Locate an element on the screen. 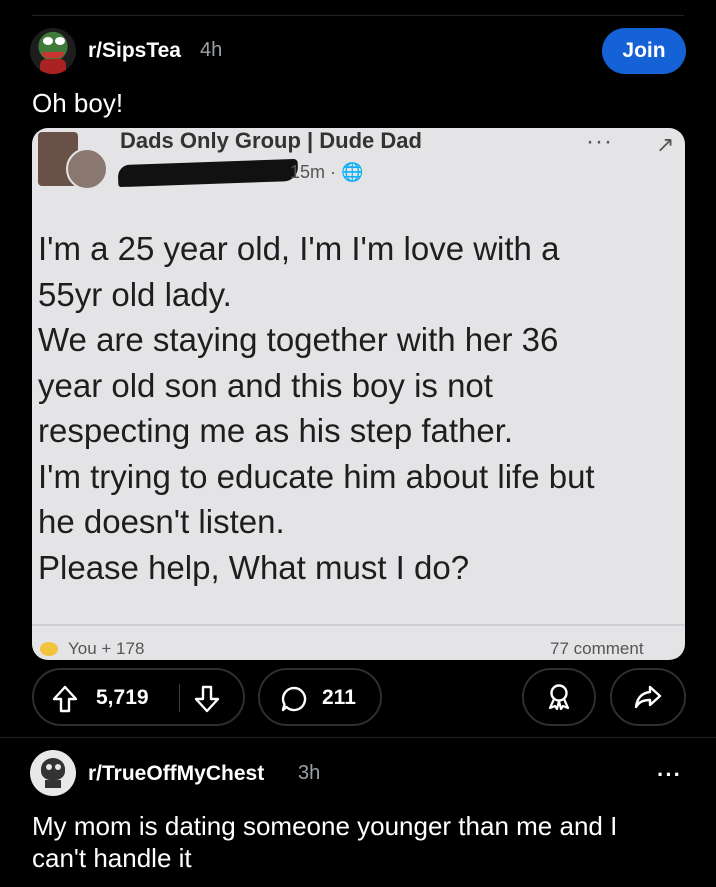 The height and width of the screenshot is (887, 716). award-icon is located at coordinates (559, 697).